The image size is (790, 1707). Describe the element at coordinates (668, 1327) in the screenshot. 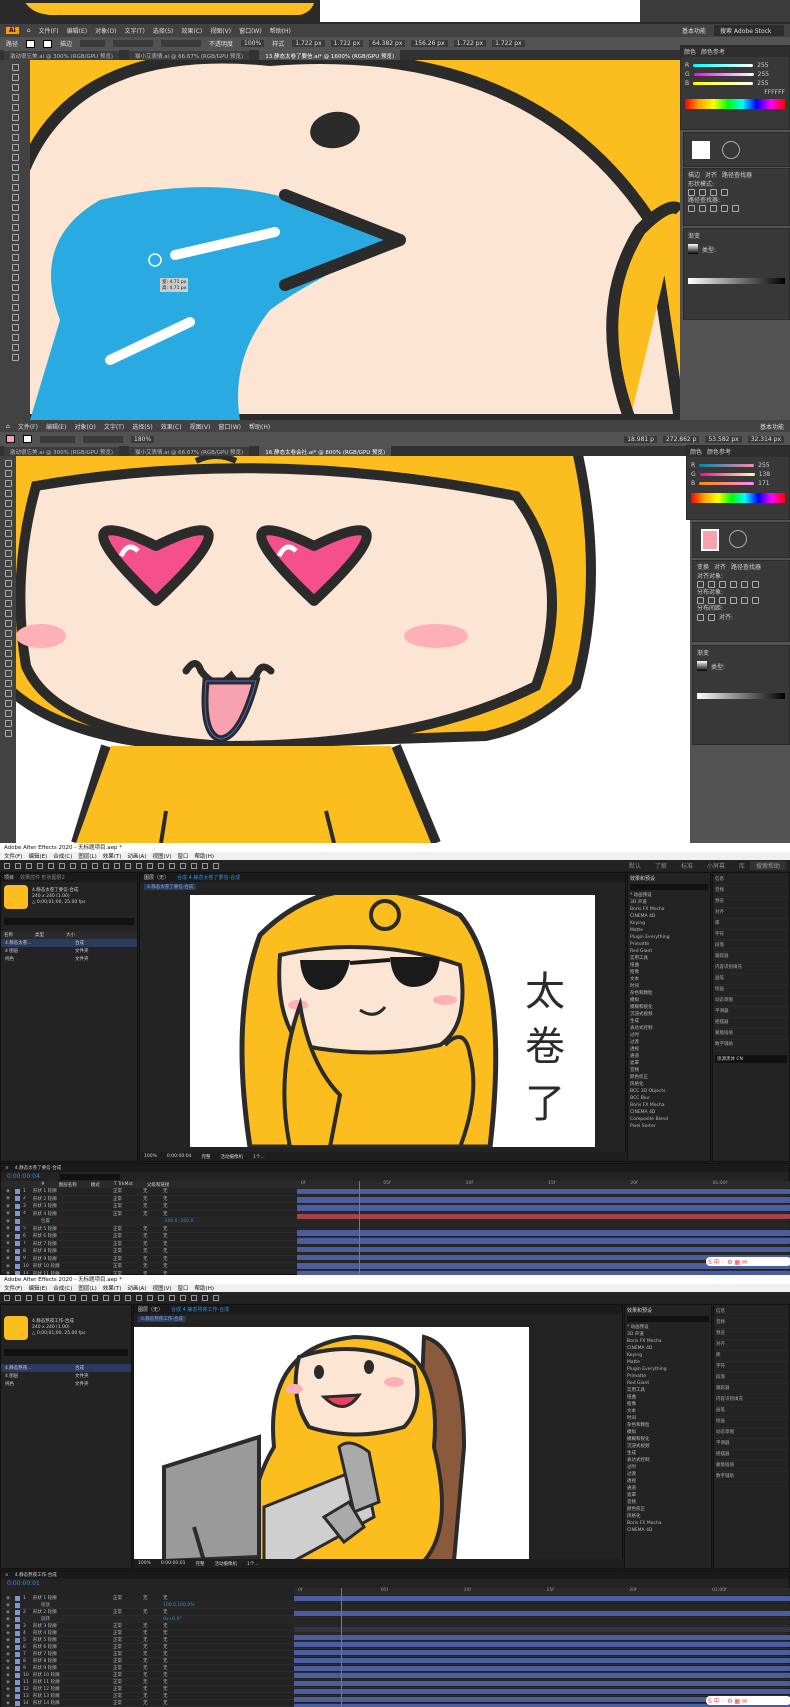

I see `effect-category-item: * 动画预设` at that location.